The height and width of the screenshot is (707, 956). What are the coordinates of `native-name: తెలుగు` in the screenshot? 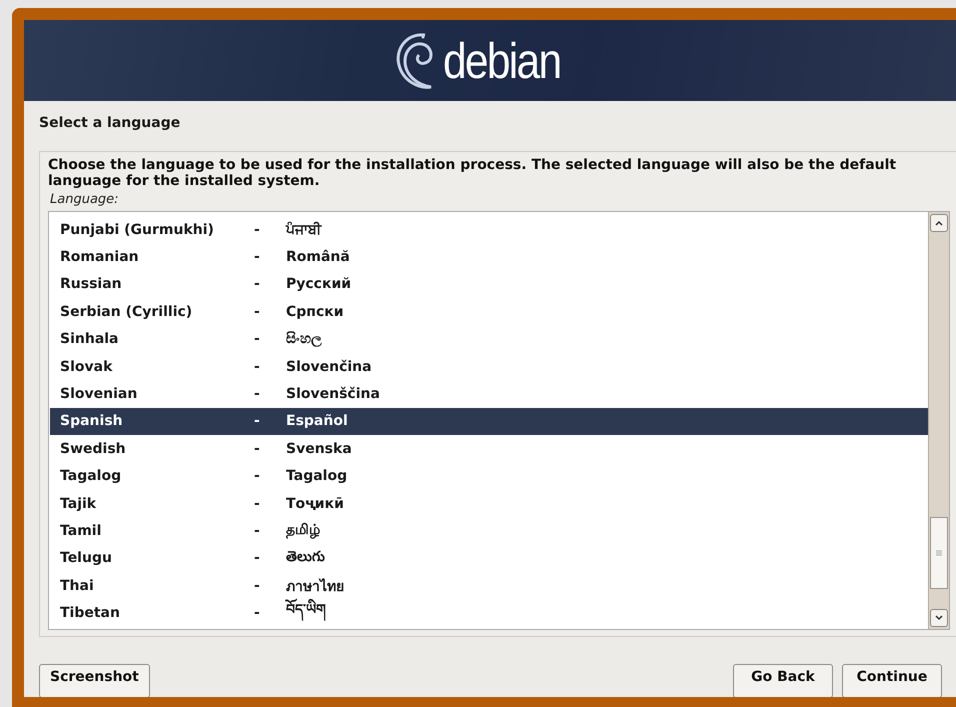 It's located at (305, 557).